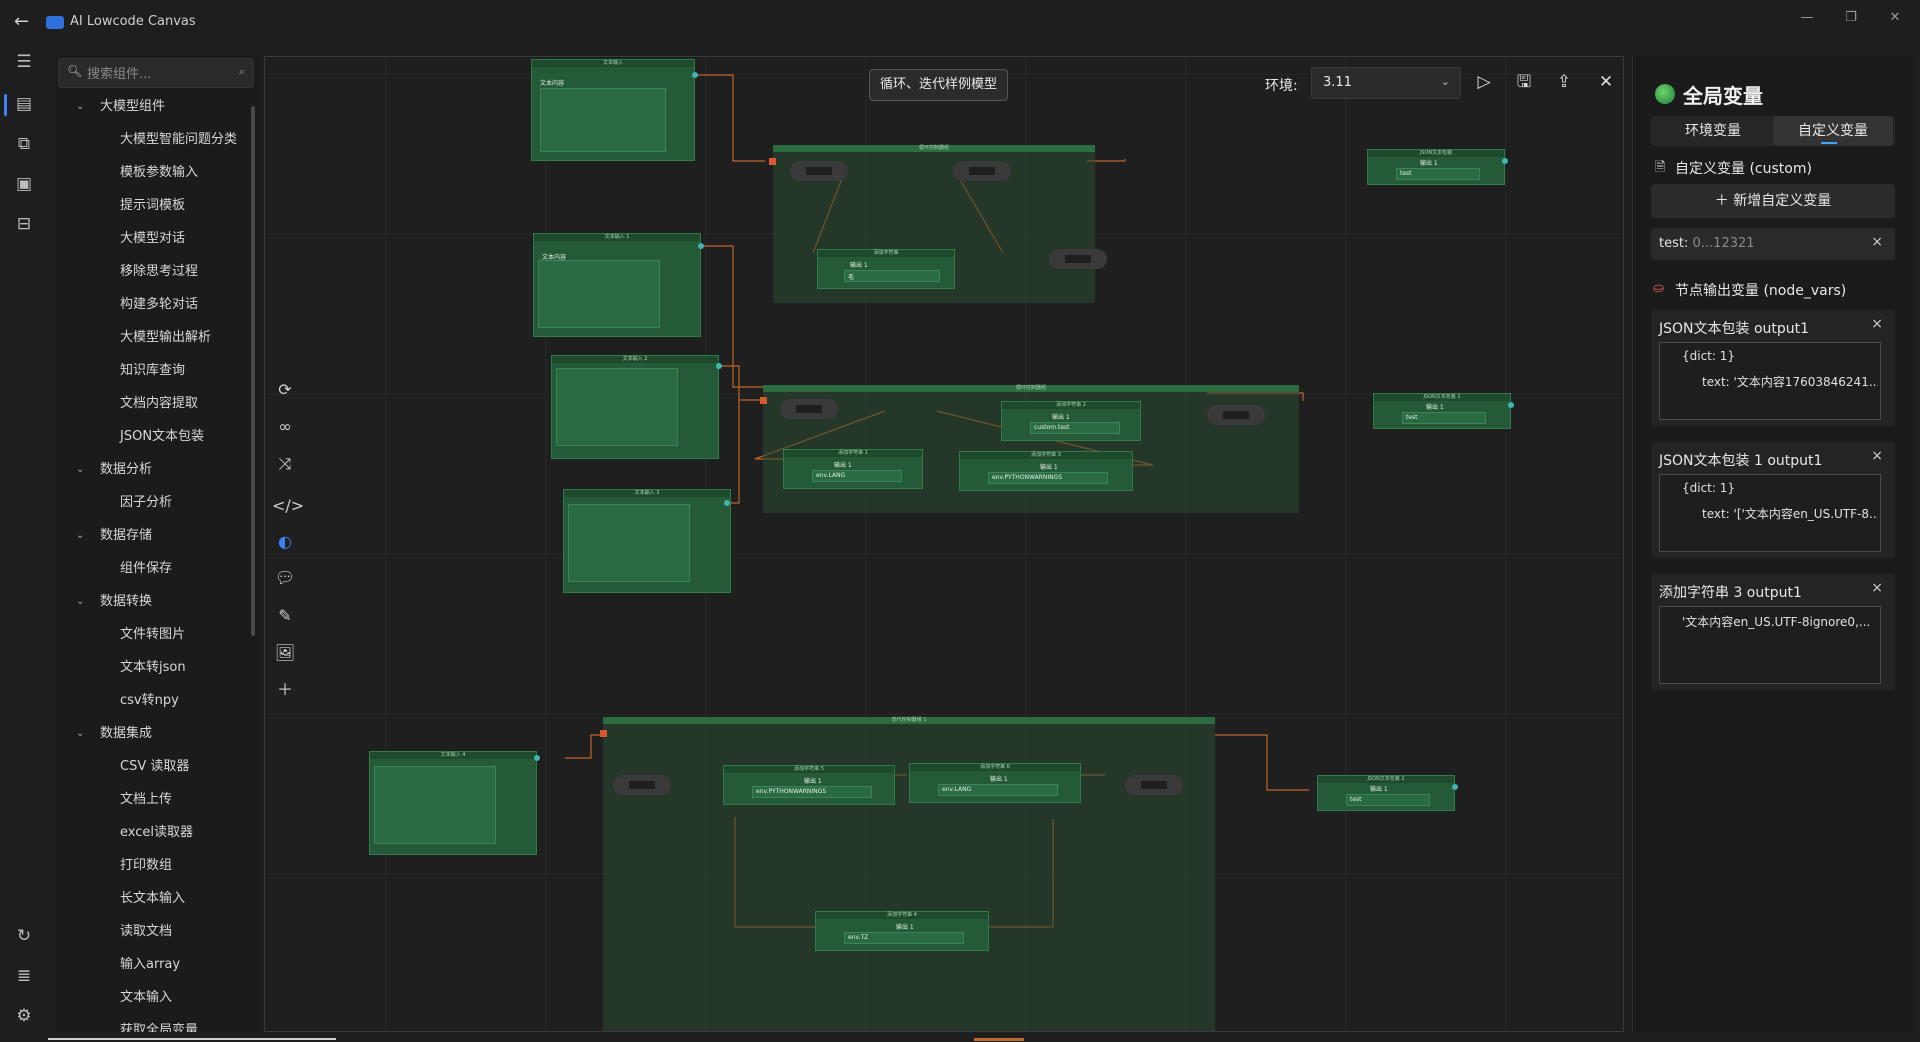 The image size is (1920, 1042). I want to click on tree-item: excel读取器, so click(154, 833).